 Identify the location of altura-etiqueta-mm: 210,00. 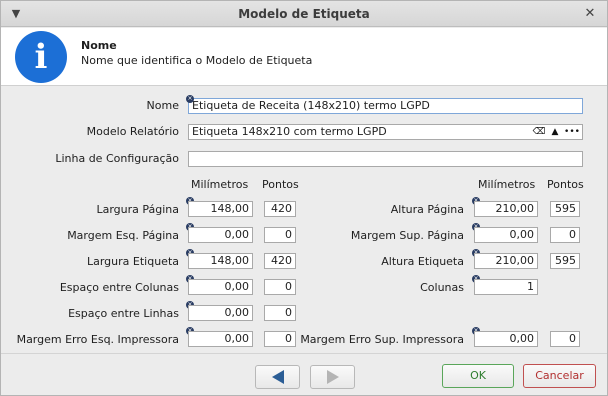
(506, 261).